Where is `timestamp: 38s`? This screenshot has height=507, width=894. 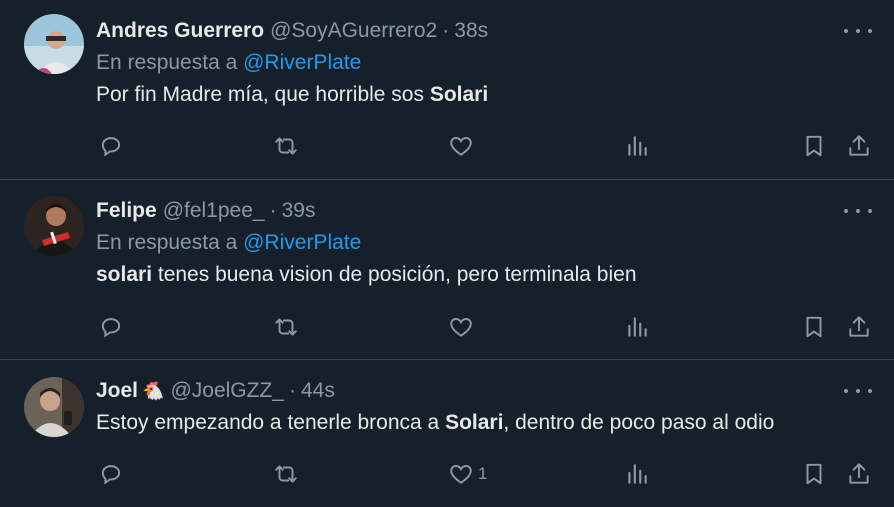 timestamp: 38s is located at coordinates (471, 31).